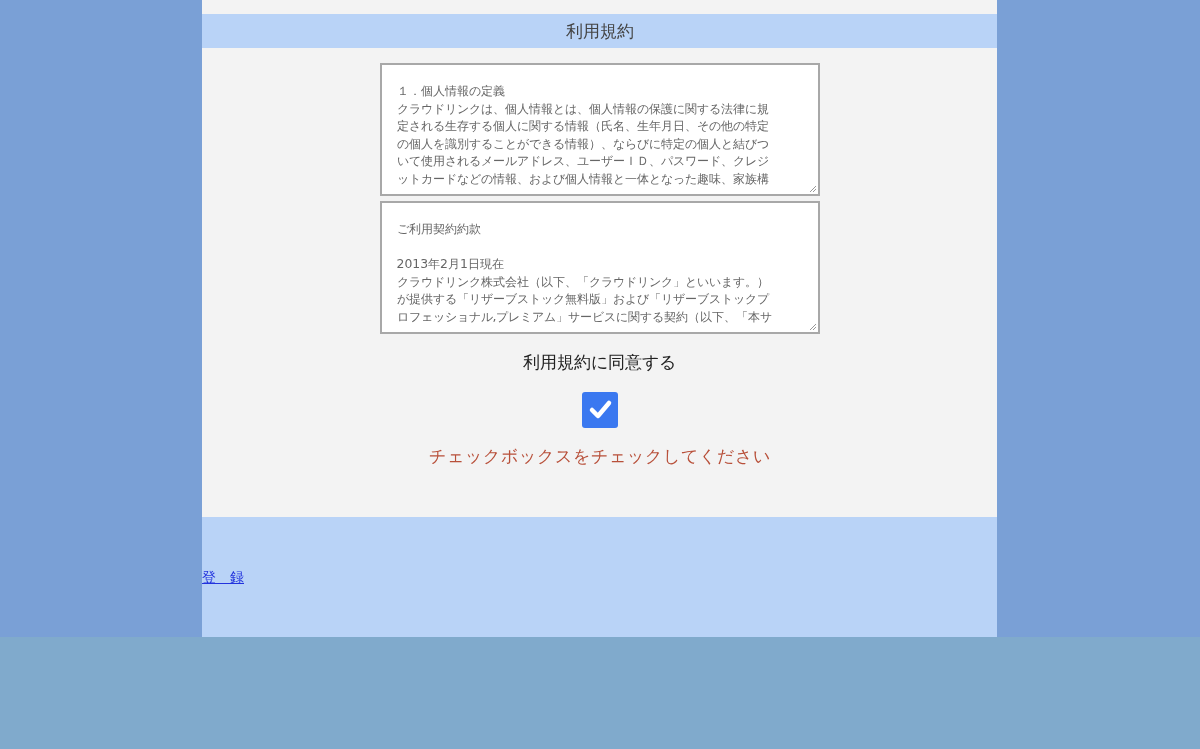  What do you see at coordinates (599, 267) in the screenshot?
I see `terms-text-area: ご利用契約約款 2013年2月1日現在 クラウドリンク株式会社（以下、「クラウドリンク」といいます。） が提供する「リザーブストック無料版」および「リザーブストックプ ロフェッショナル,プレミアム」サービスに関する契約（以下、「本サ` at bounding box center [599, 267].